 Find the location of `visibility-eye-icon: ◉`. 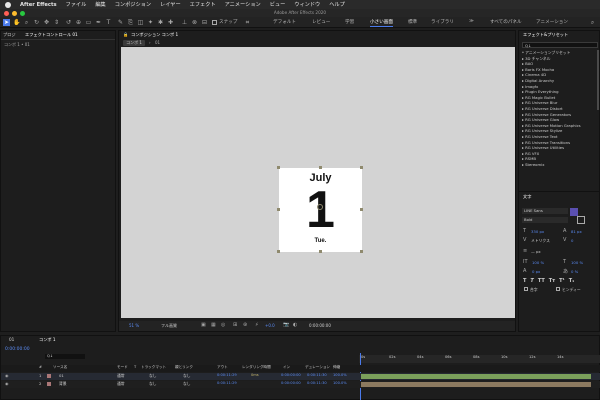

visibility-eye-icon: ◉ is located at coordinates (7, 383).